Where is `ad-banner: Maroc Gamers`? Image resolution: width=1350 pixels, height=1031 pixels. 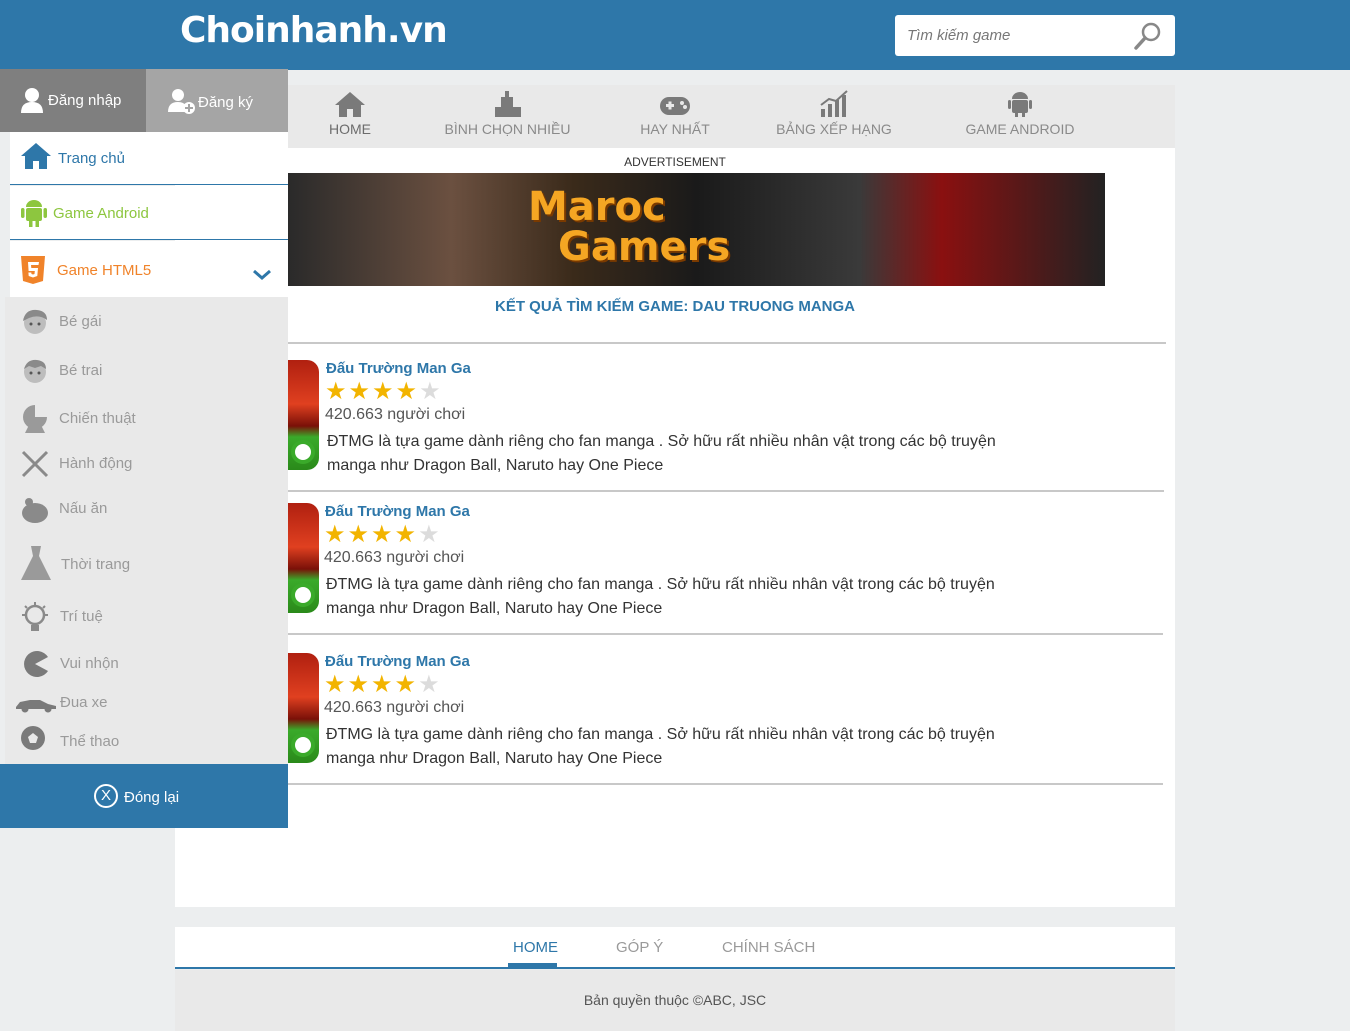
ad-banner: Maroc Gamers is located at coordinates (696, 229).